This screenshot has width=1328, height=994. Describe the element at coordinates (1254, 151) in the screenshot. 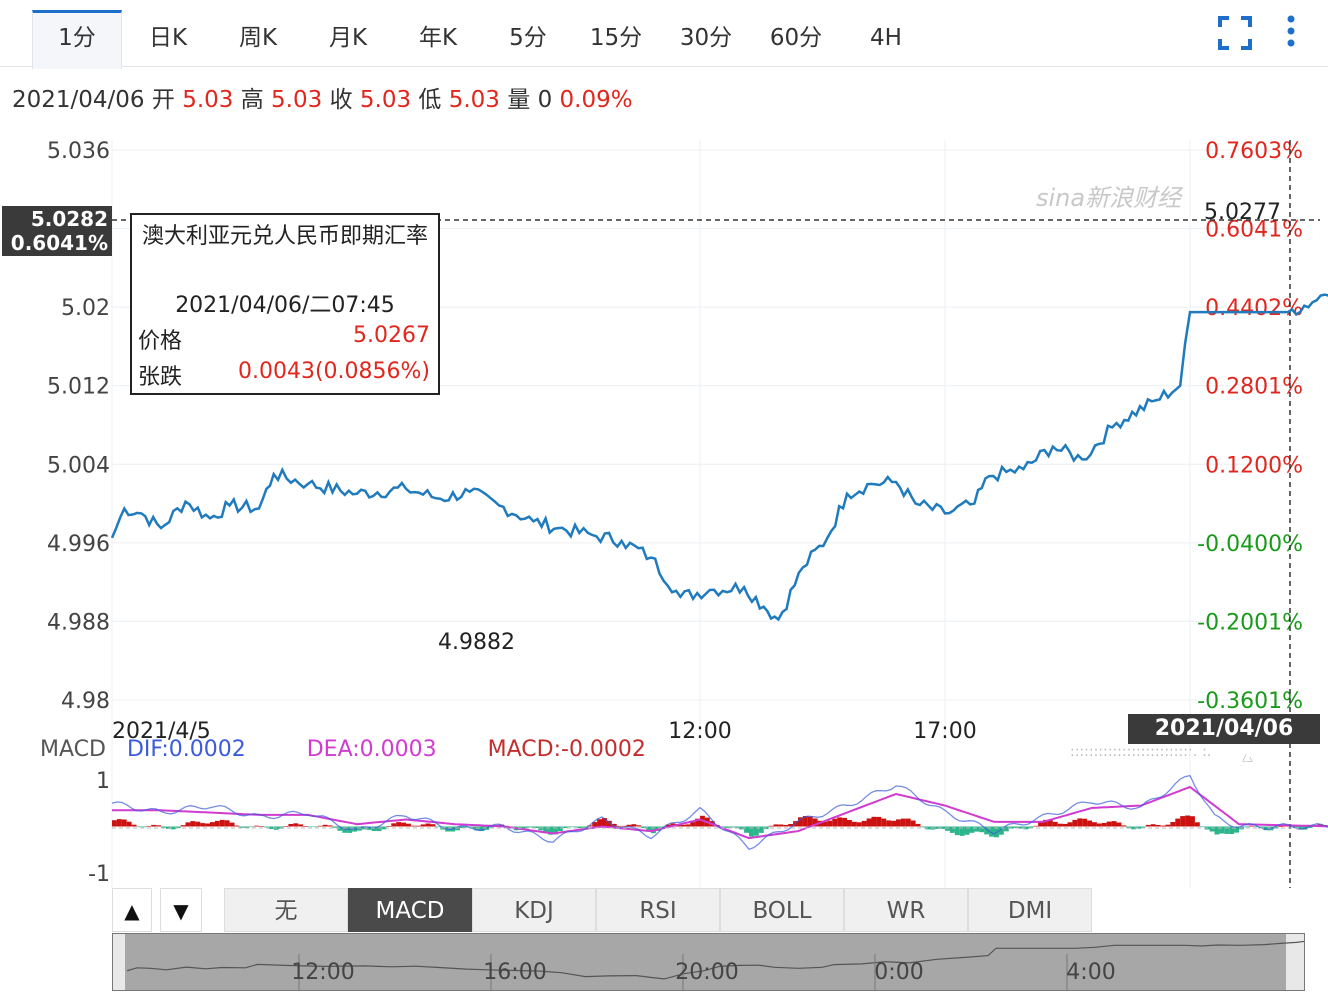

I see `percent-axis-tick-label: 0.7603%` at that location.